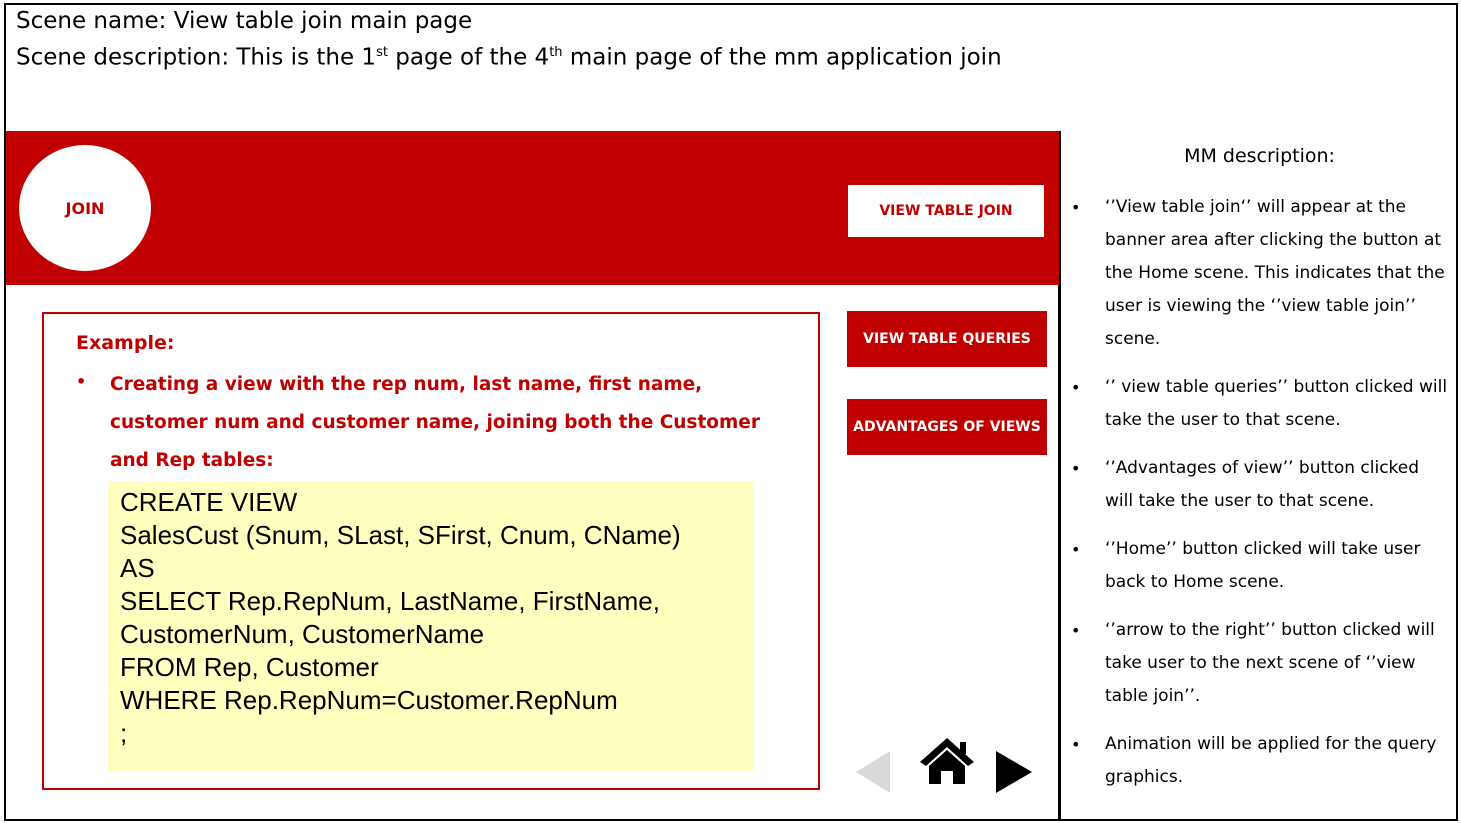 This screenshot has height=823, width=1461. What do you see at coordinates (947, 427) in the screenshot?
I see `advantages-of-views-button: ADVANTAGES OF VIEWS` at bounding box center [947, 427].